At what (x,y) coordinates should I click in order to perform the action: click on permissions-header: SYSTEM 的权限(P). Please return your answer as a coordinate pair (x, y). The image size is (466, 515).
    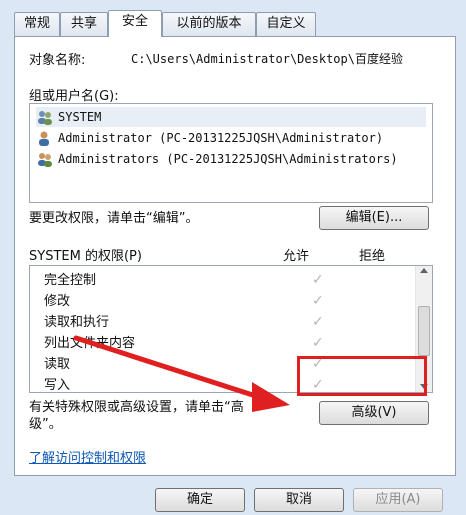
    Looking at the image, I should click on (85, 256).